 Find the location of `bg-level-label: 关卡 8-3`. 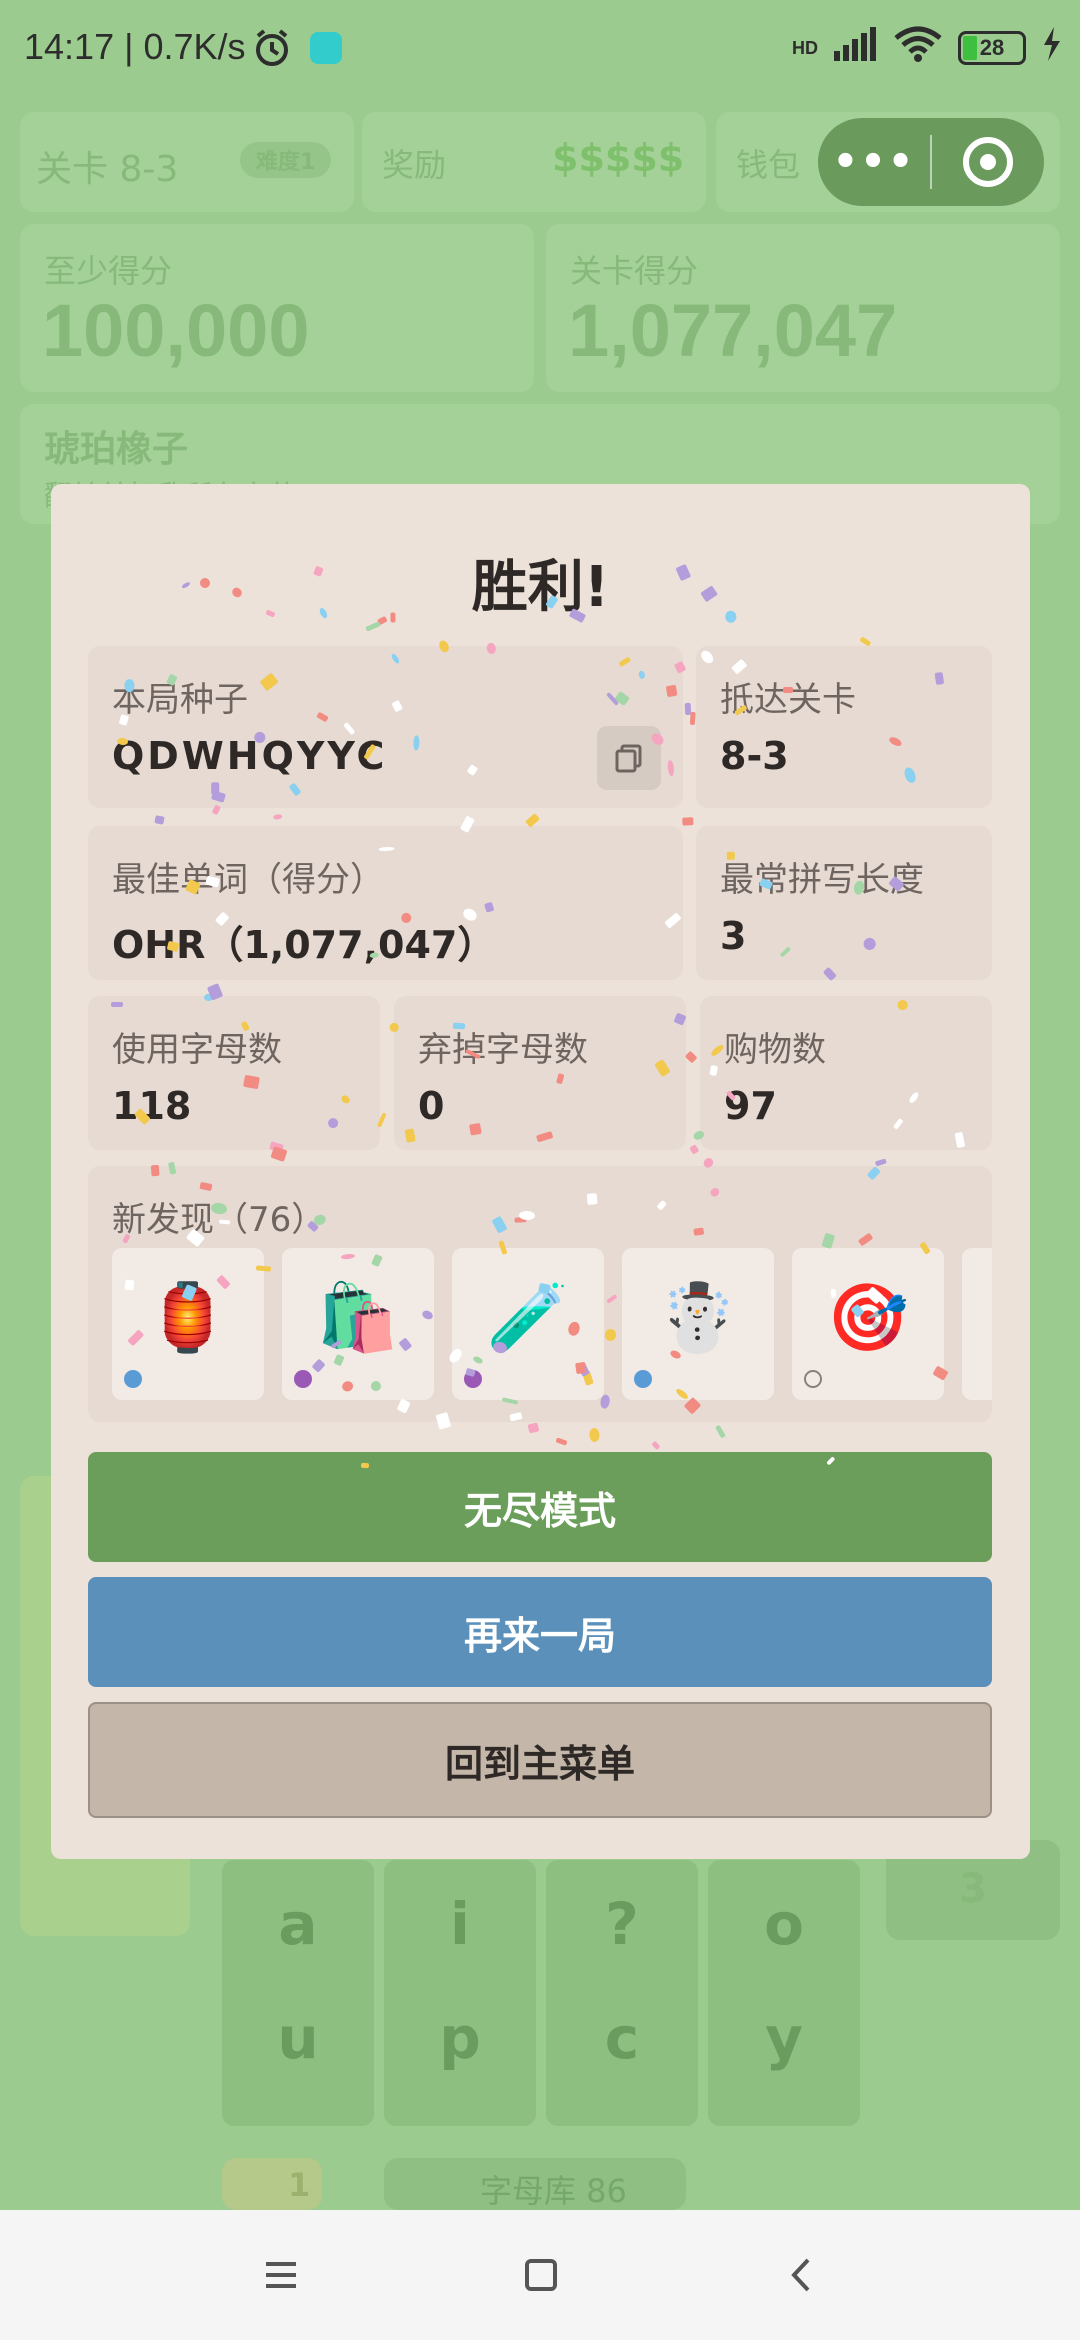

bg-level-label: 关卡 8-3 is located at coordinates (107, 169).